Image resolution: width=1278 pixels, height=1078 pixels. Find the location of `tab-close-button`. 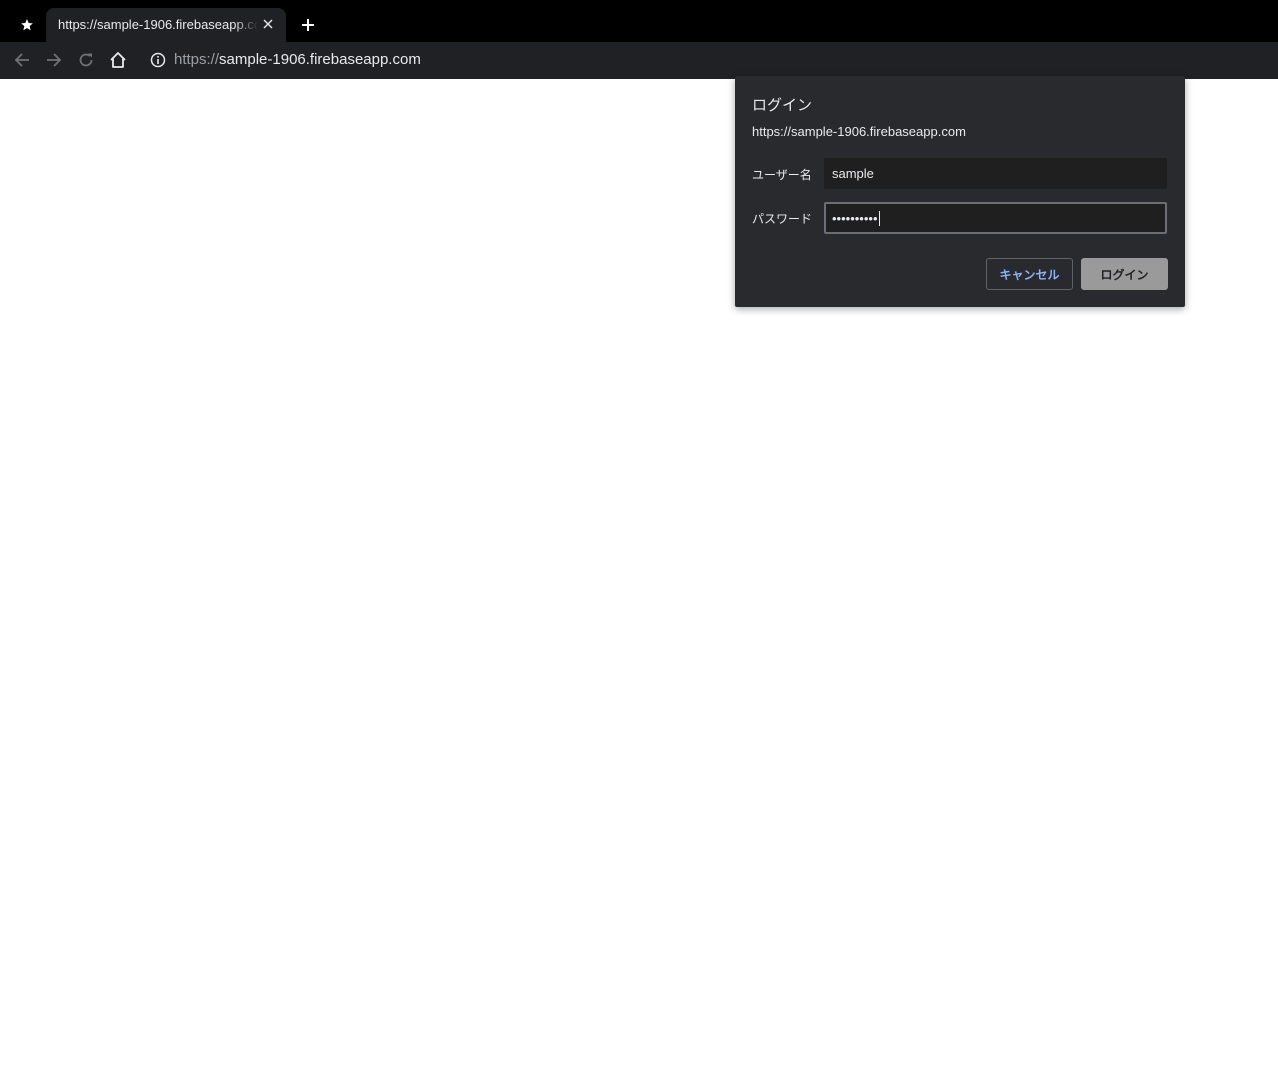

tab-close-button is located at coordinates (268, 24).